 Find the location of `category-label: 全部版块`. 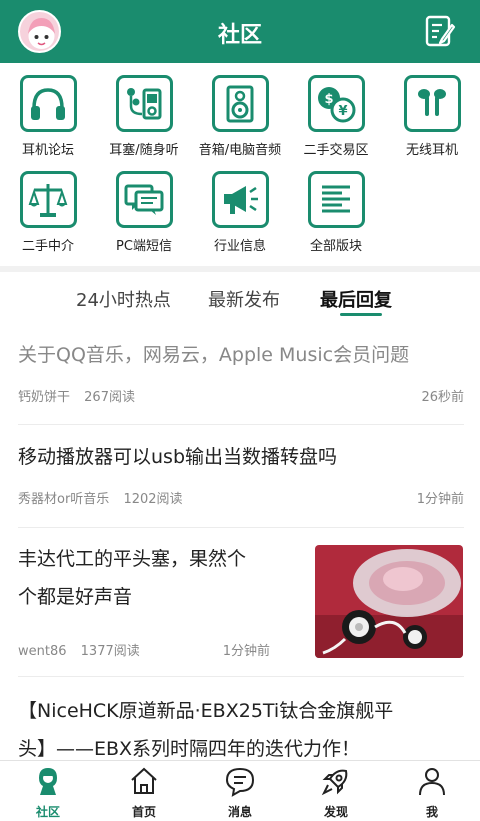

category-label: 全部版块 is located at coordinates (335, 246).